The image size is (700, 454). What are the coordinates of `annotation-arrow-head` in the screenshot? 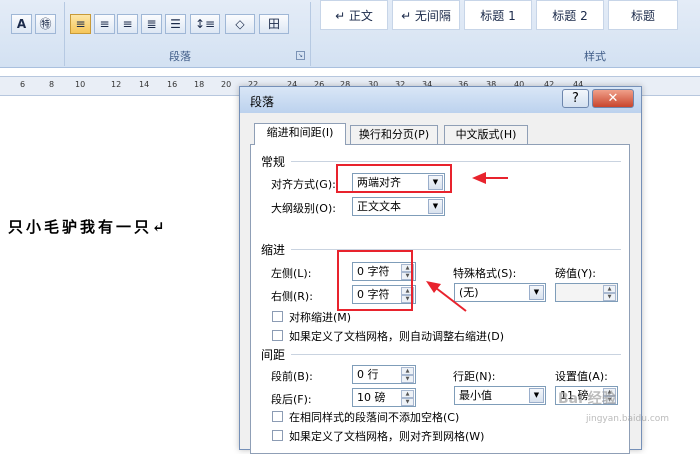 It's located at (479, 178).